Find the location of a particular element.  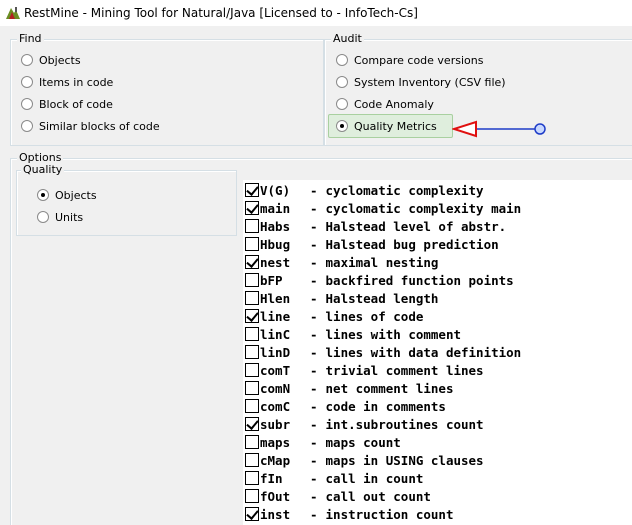

audit-option-quality-metrics: Quality Metrics is located at coordinates (386, 126).